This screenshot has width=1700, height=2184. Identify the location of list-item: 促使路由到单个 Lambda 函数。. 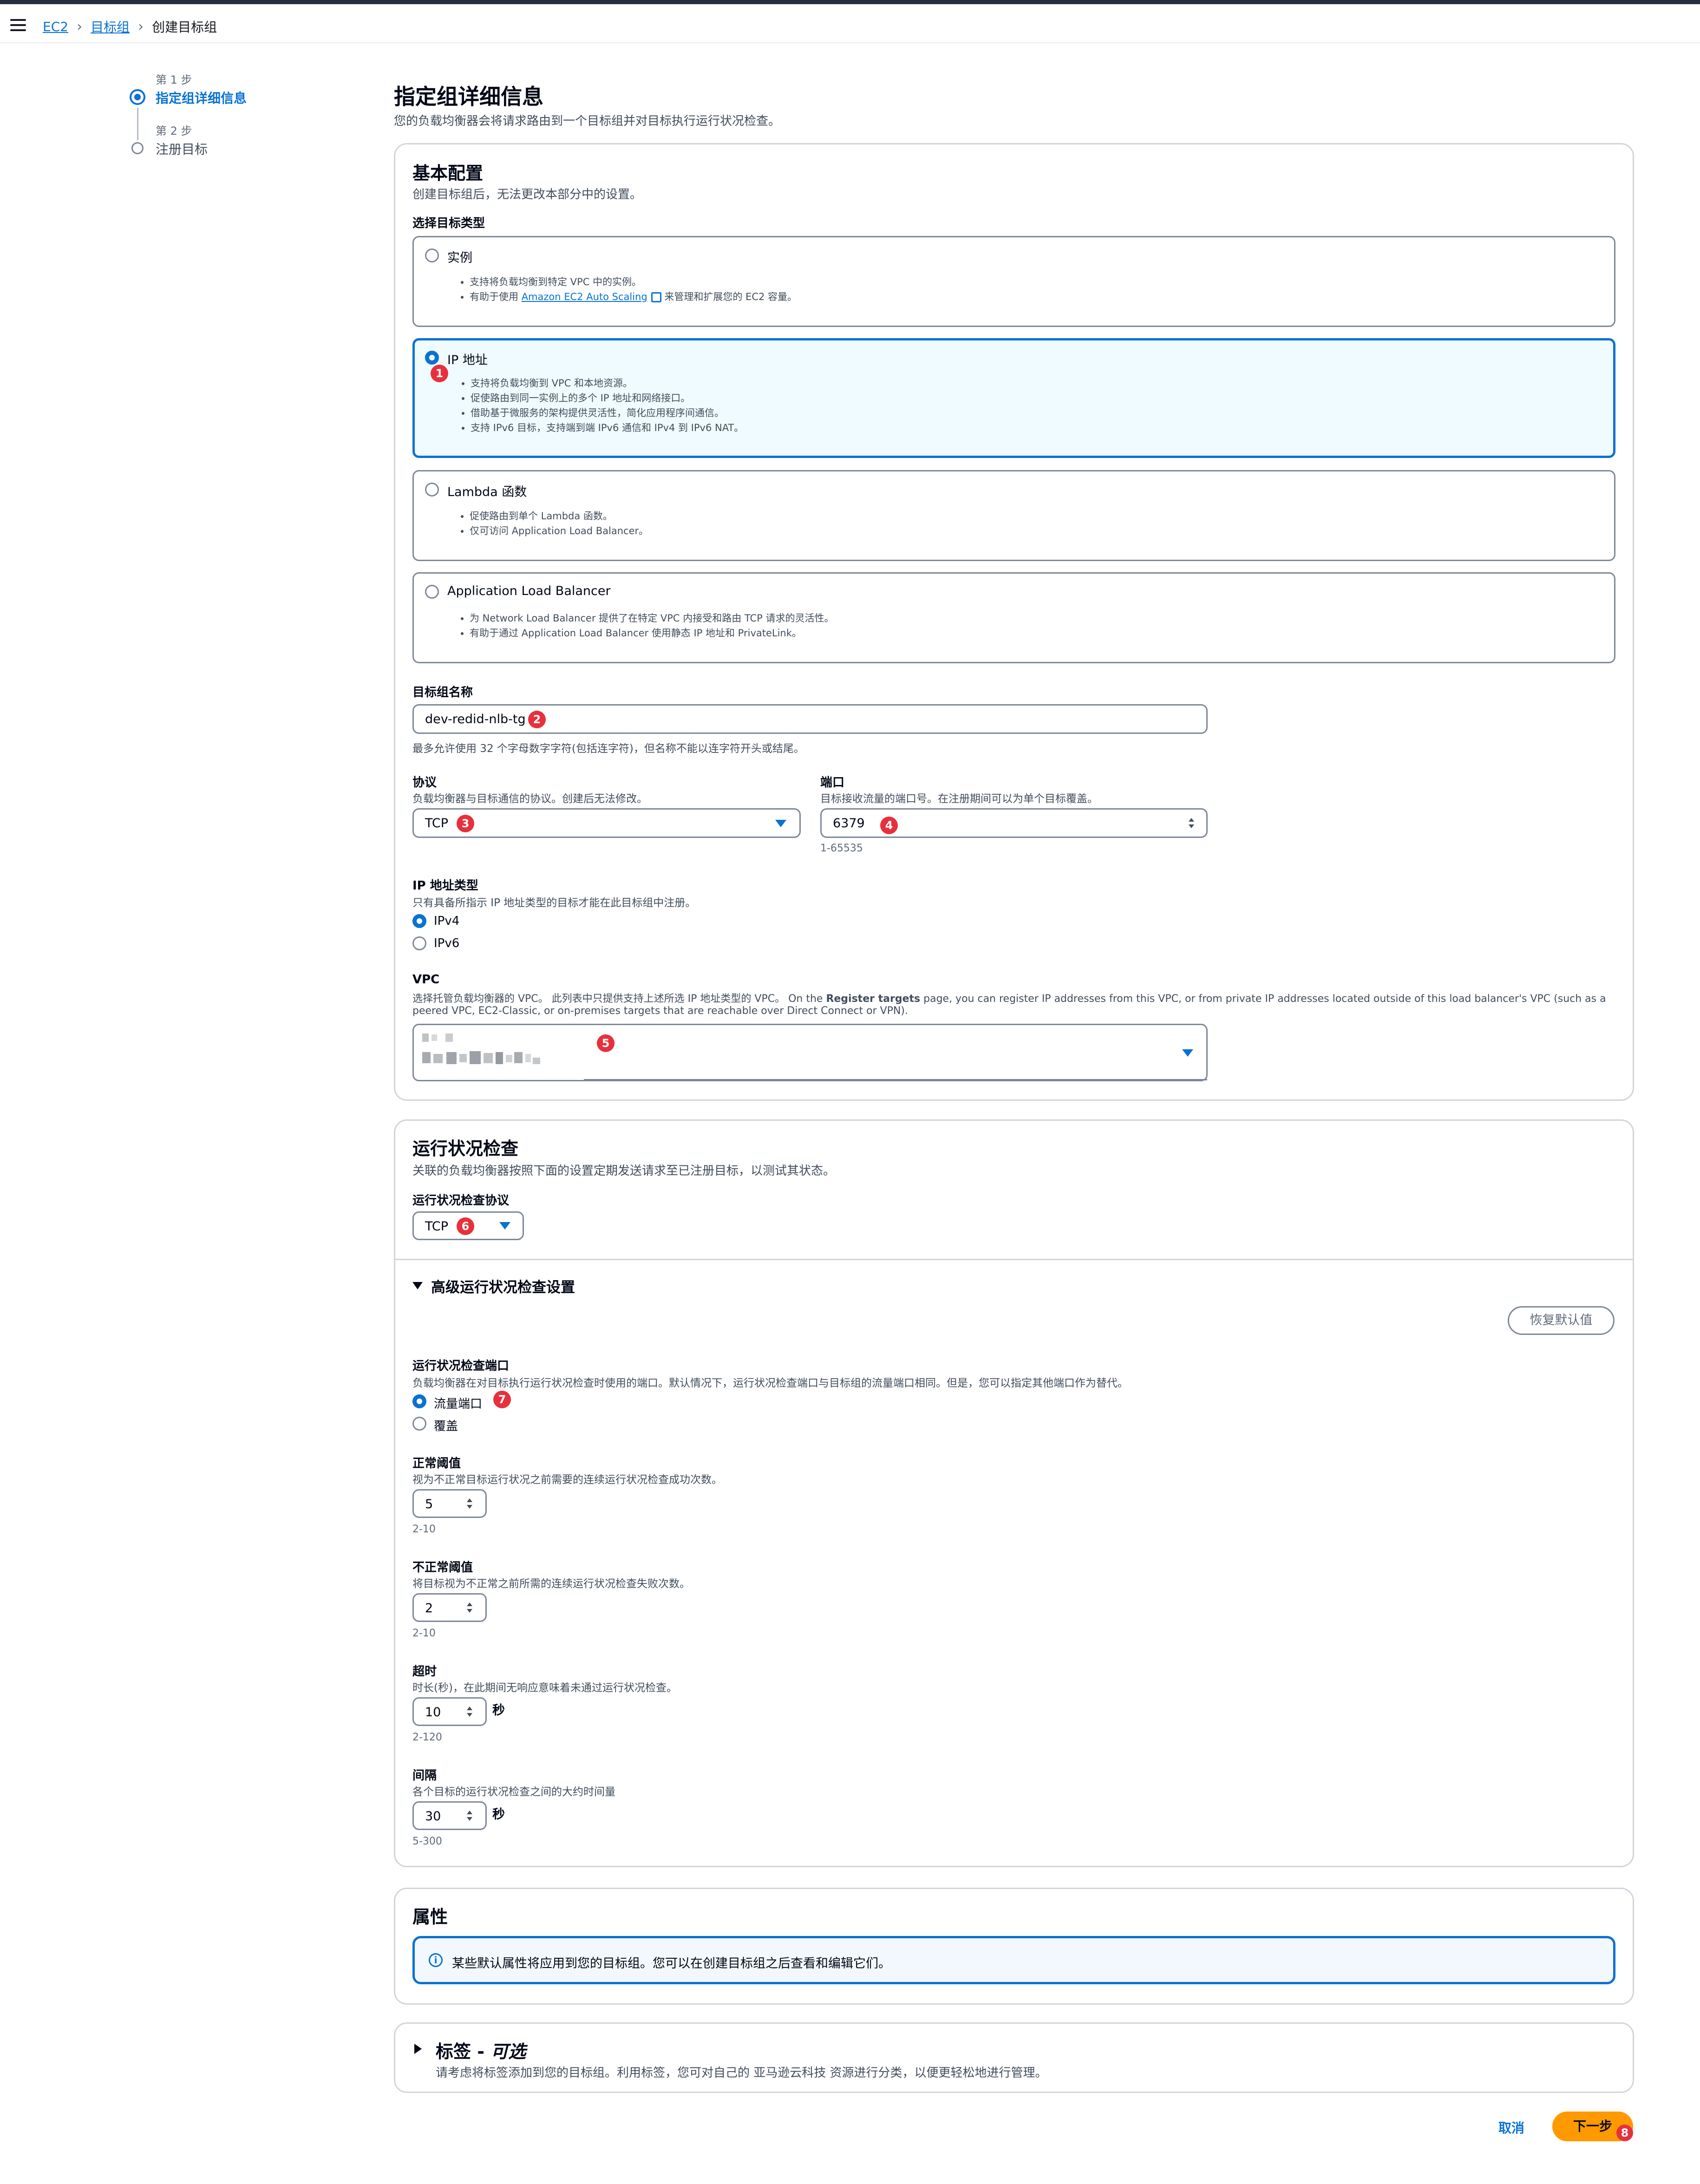
(559, 516).